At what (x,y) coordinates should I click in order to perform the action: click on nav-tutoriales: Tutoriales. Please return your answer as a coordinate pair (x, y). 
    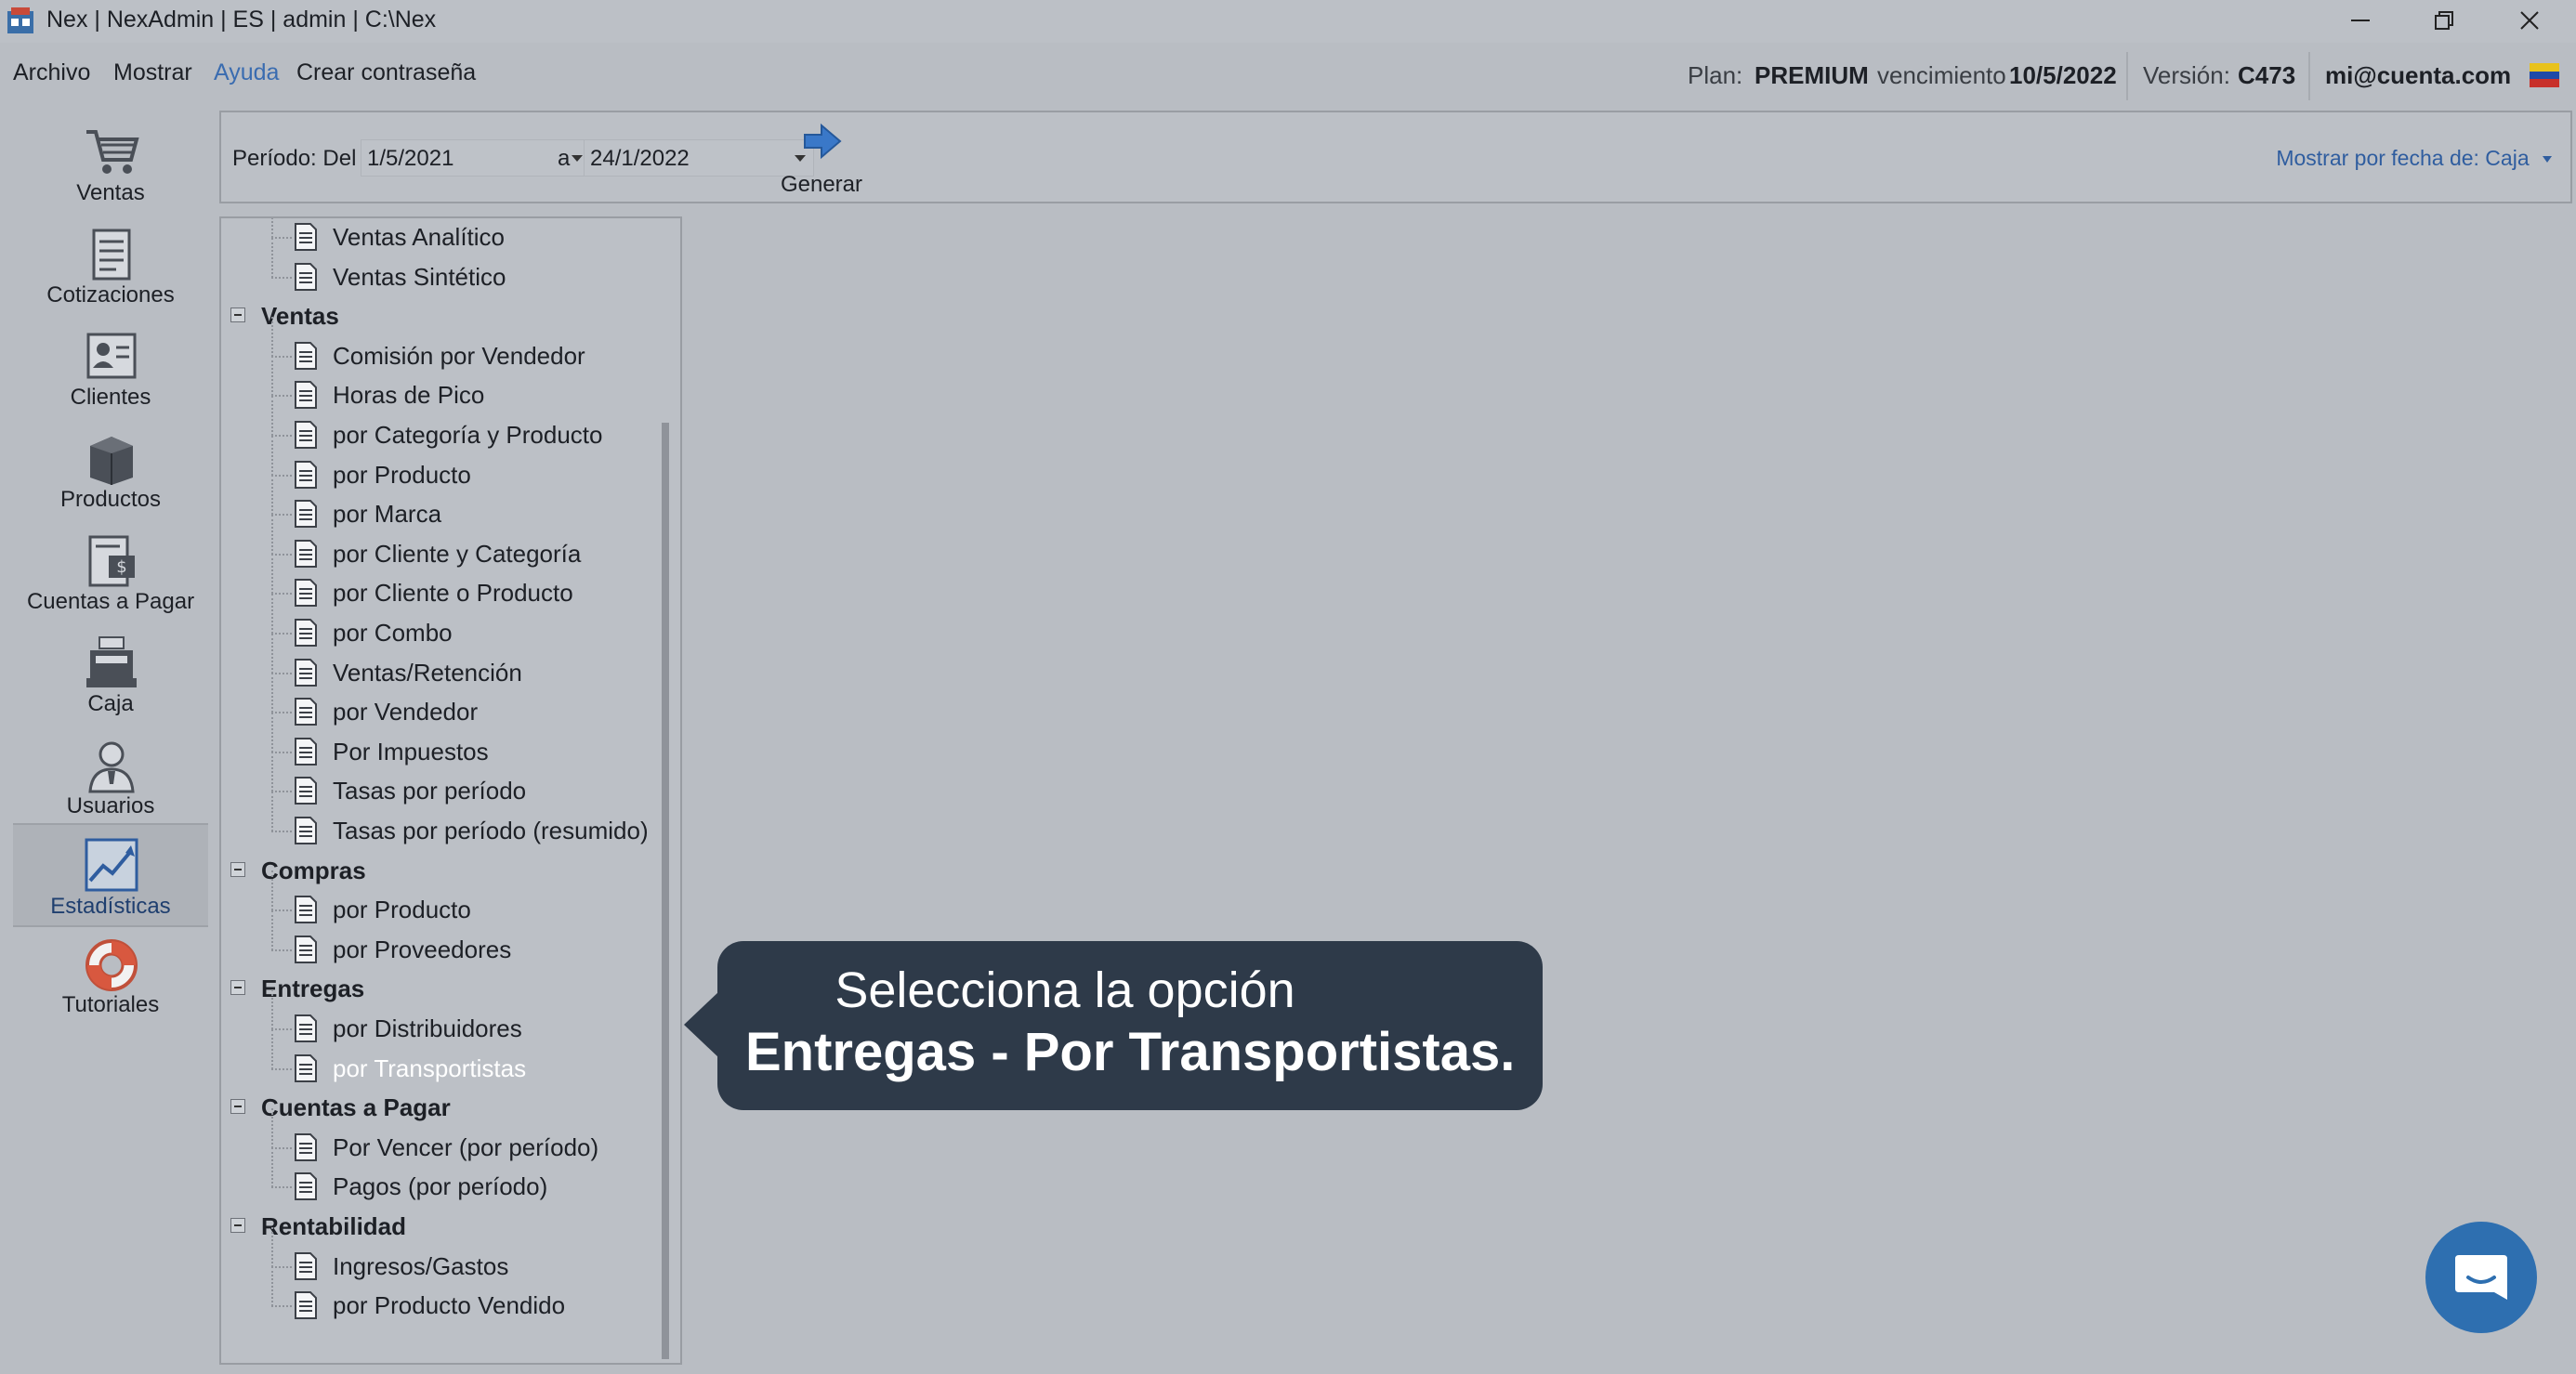
    Looking at the image, I should click on (110, 979).